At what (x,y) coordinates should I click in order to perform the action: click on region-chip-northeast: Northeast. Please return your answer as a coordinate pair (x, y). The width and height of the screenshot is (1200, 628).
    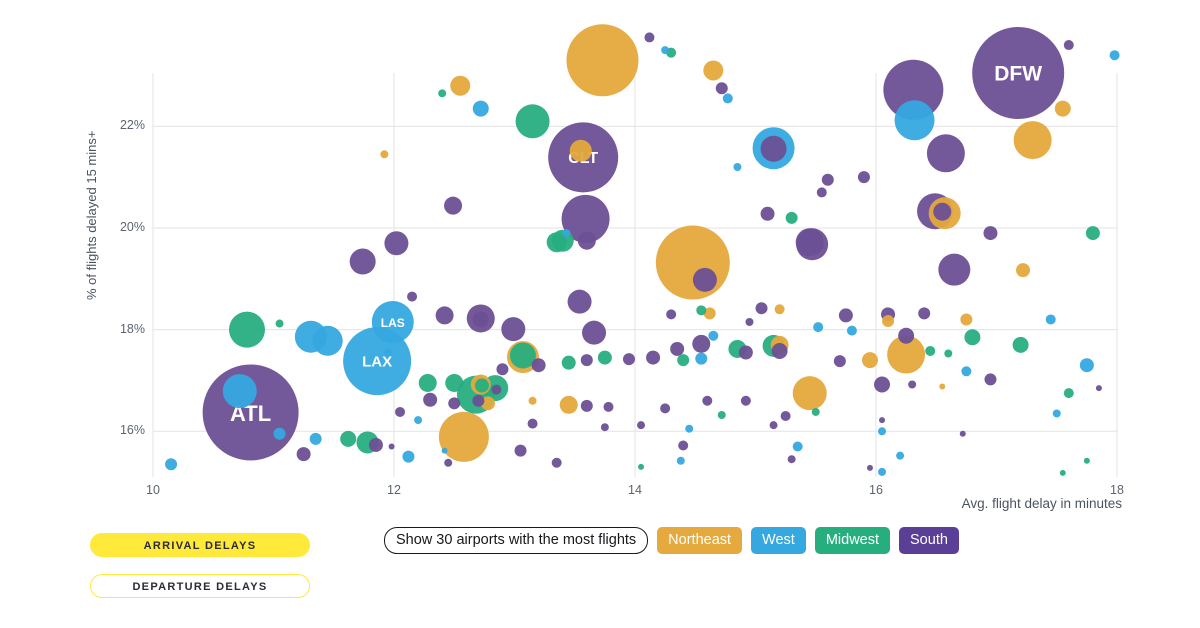
    Looking at the image, I should click on (700, 540).